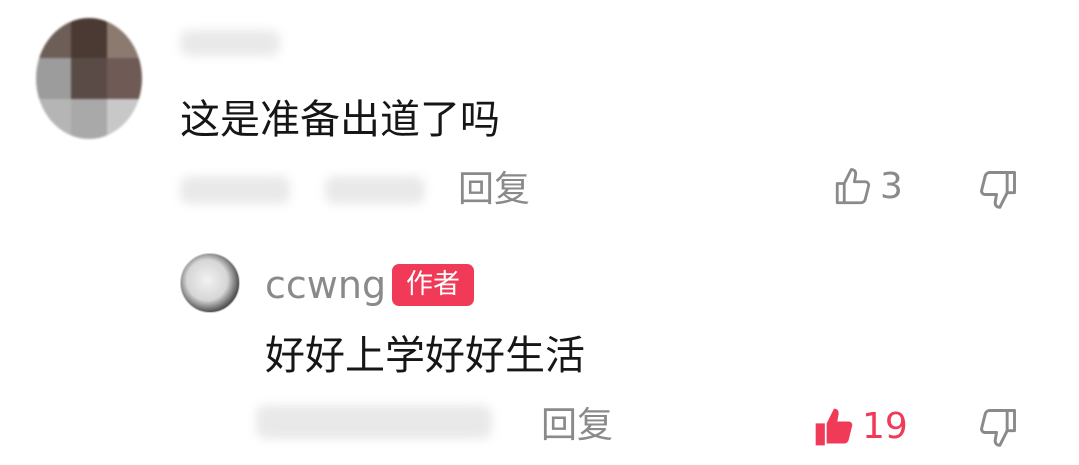 The image size is (1079, 465). What do you see at coordinates (89, 78) in the screenshot?
I see `commenter-avatar` at bounding box center [89, 78].